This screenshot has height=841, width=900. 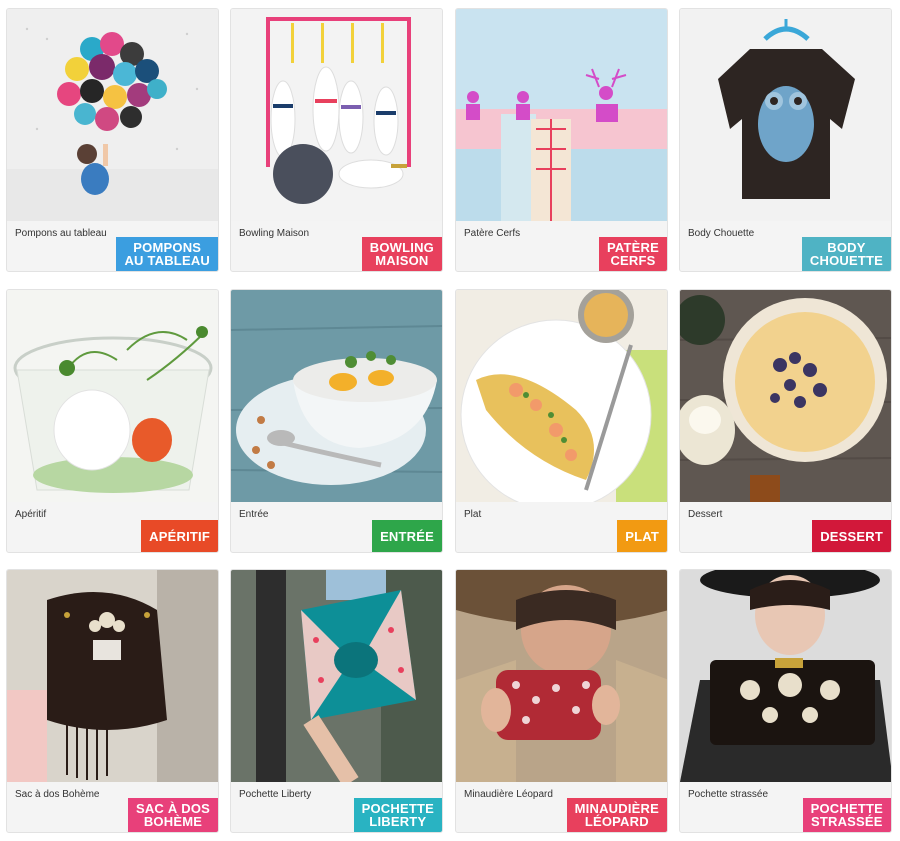 What do you see at coordinates (846, 815) in the screenshot?
I see `tag-strassee: POCHETTE STRASSÉE` at bounding box center [846, 815].